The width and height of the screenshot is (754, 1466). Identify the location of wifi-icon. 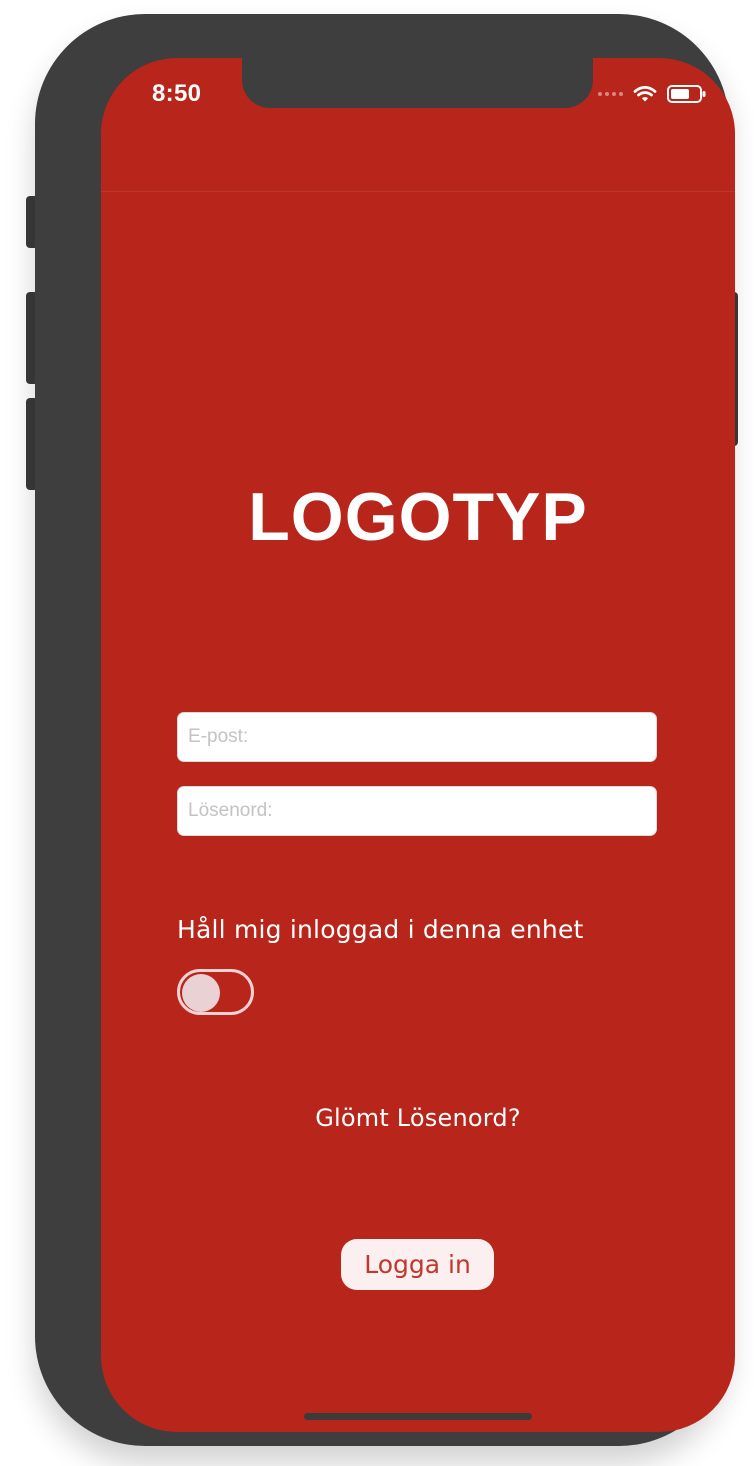
(645, 94).